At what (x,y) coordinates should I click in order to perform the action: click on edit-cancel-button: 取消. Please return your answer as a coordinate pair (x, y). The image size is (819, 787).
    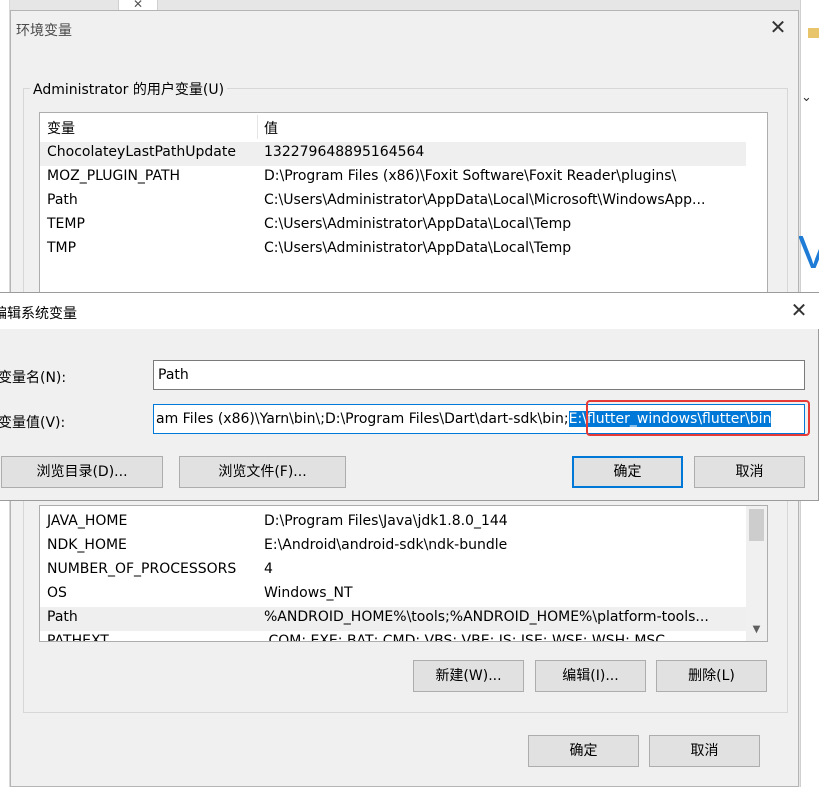
    Looking at the image, I should click on (749, 472).